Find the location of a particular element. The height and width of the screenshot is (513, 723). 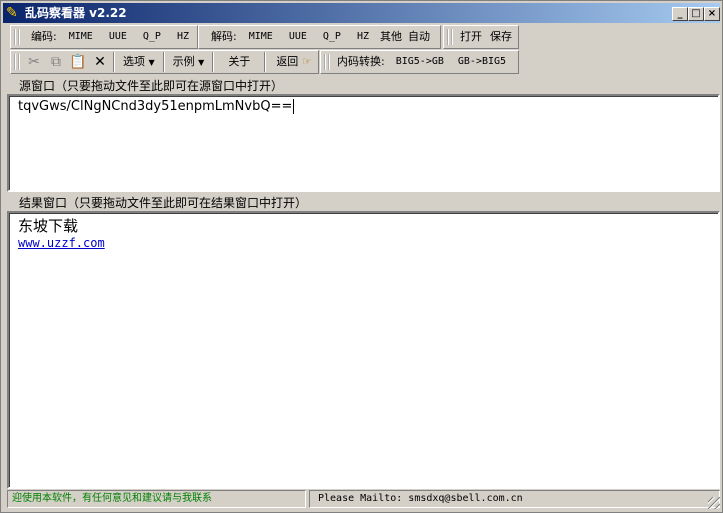

result-line: 东坡下载 is located at coordinates (48, 226).